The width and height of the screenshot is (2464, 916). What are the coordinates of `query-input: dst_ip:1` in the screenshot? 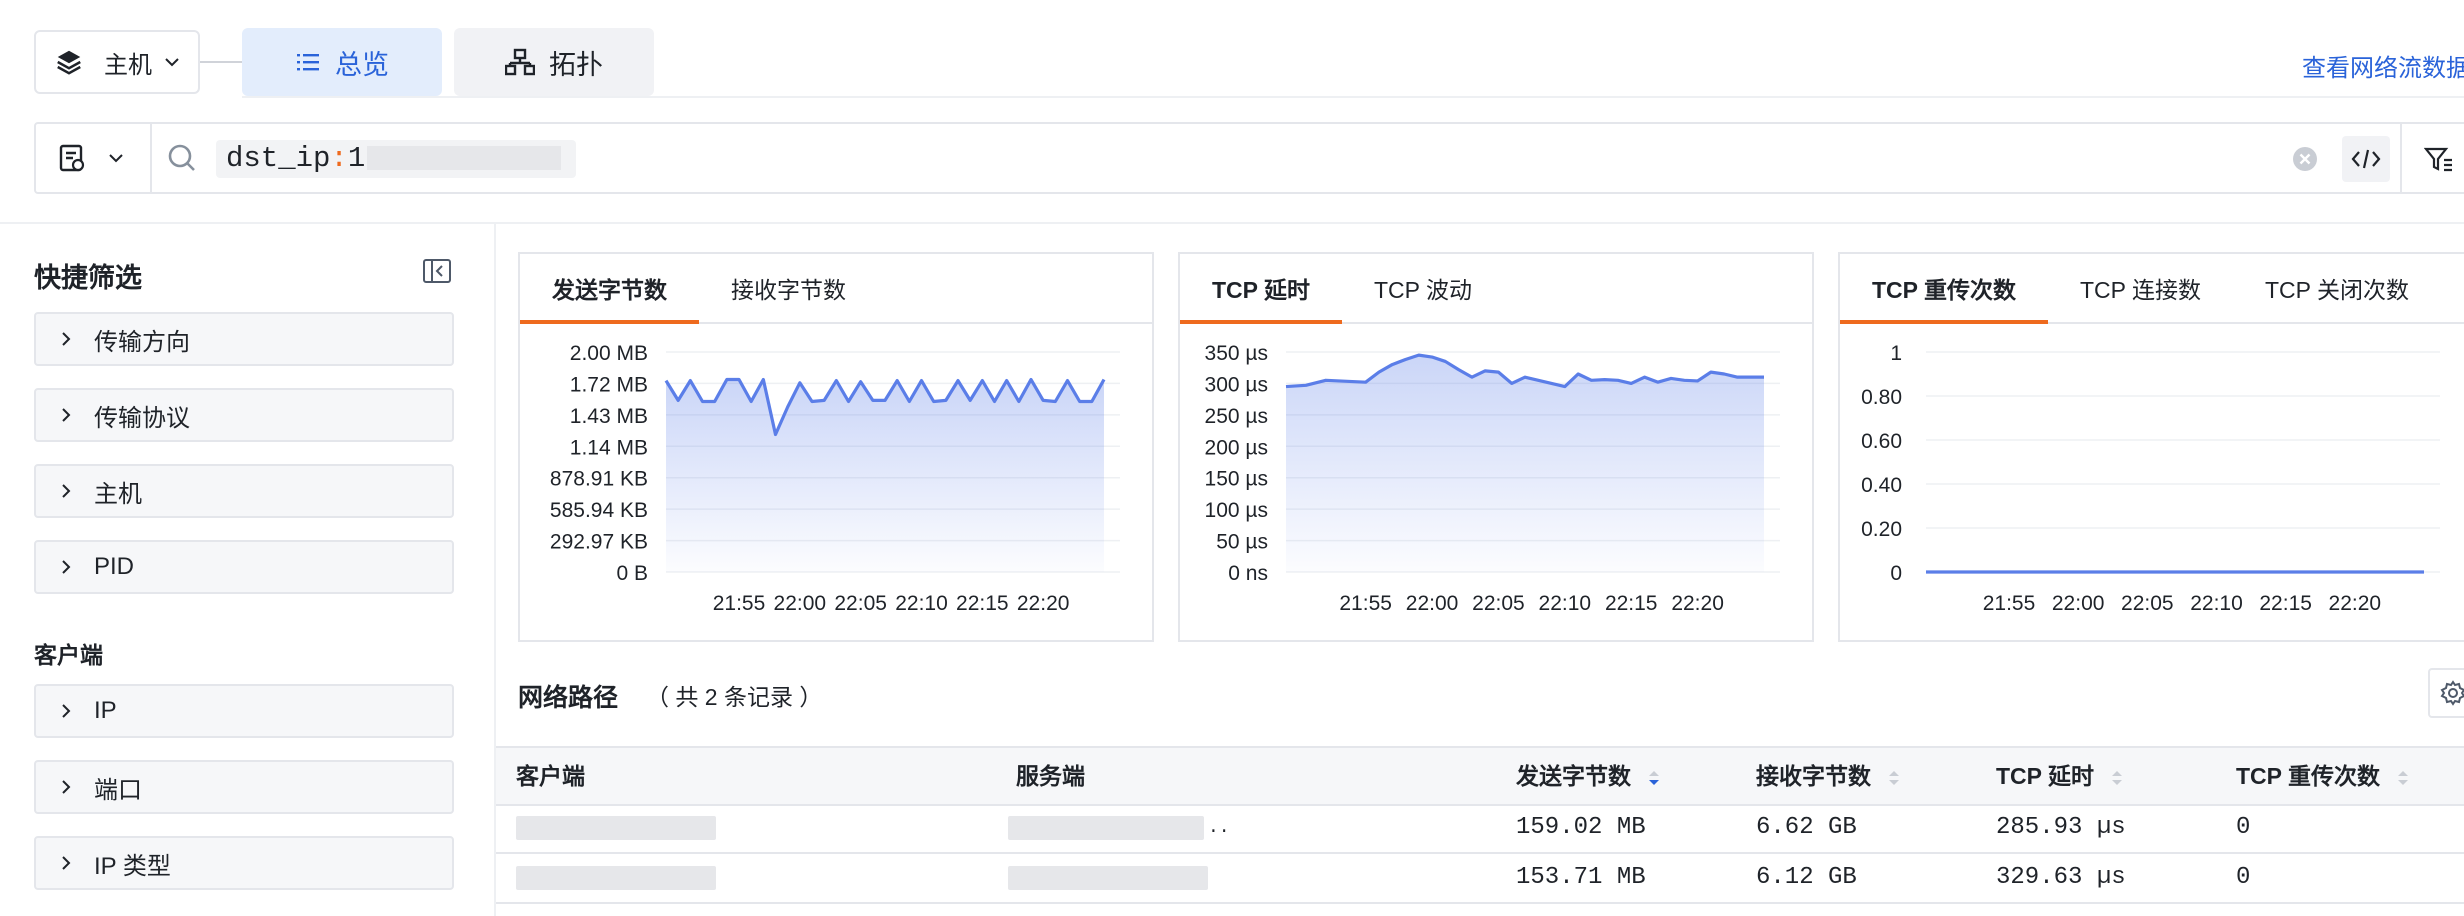 It's located at (396, 159).